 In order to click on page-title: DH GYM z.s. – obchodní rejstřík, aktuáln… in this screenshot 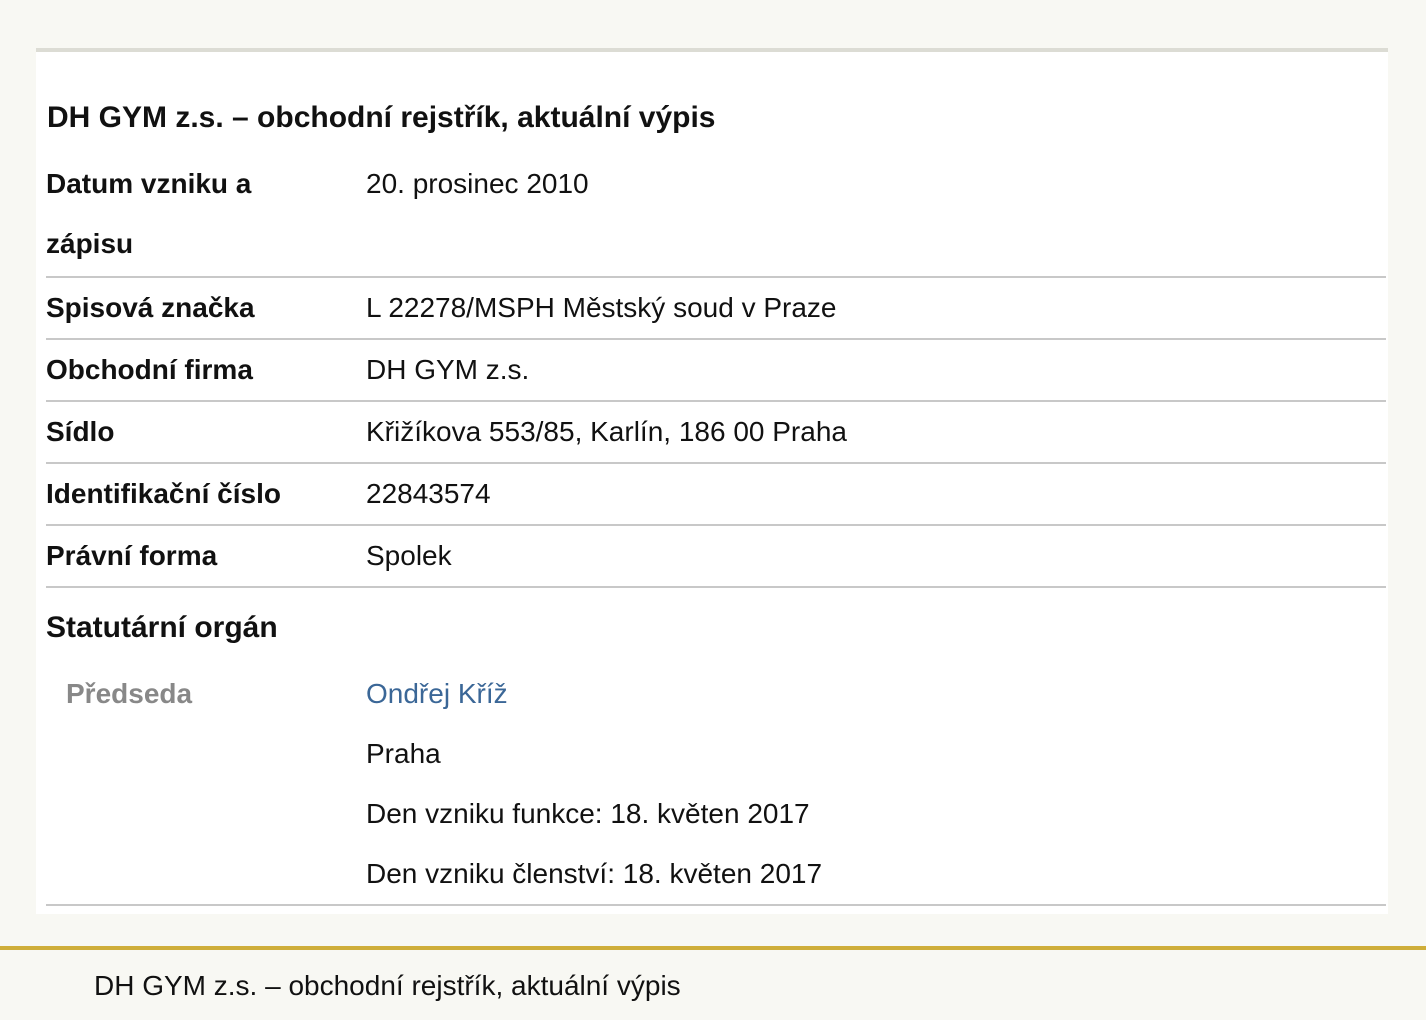, I will do `click(381, 117)`.